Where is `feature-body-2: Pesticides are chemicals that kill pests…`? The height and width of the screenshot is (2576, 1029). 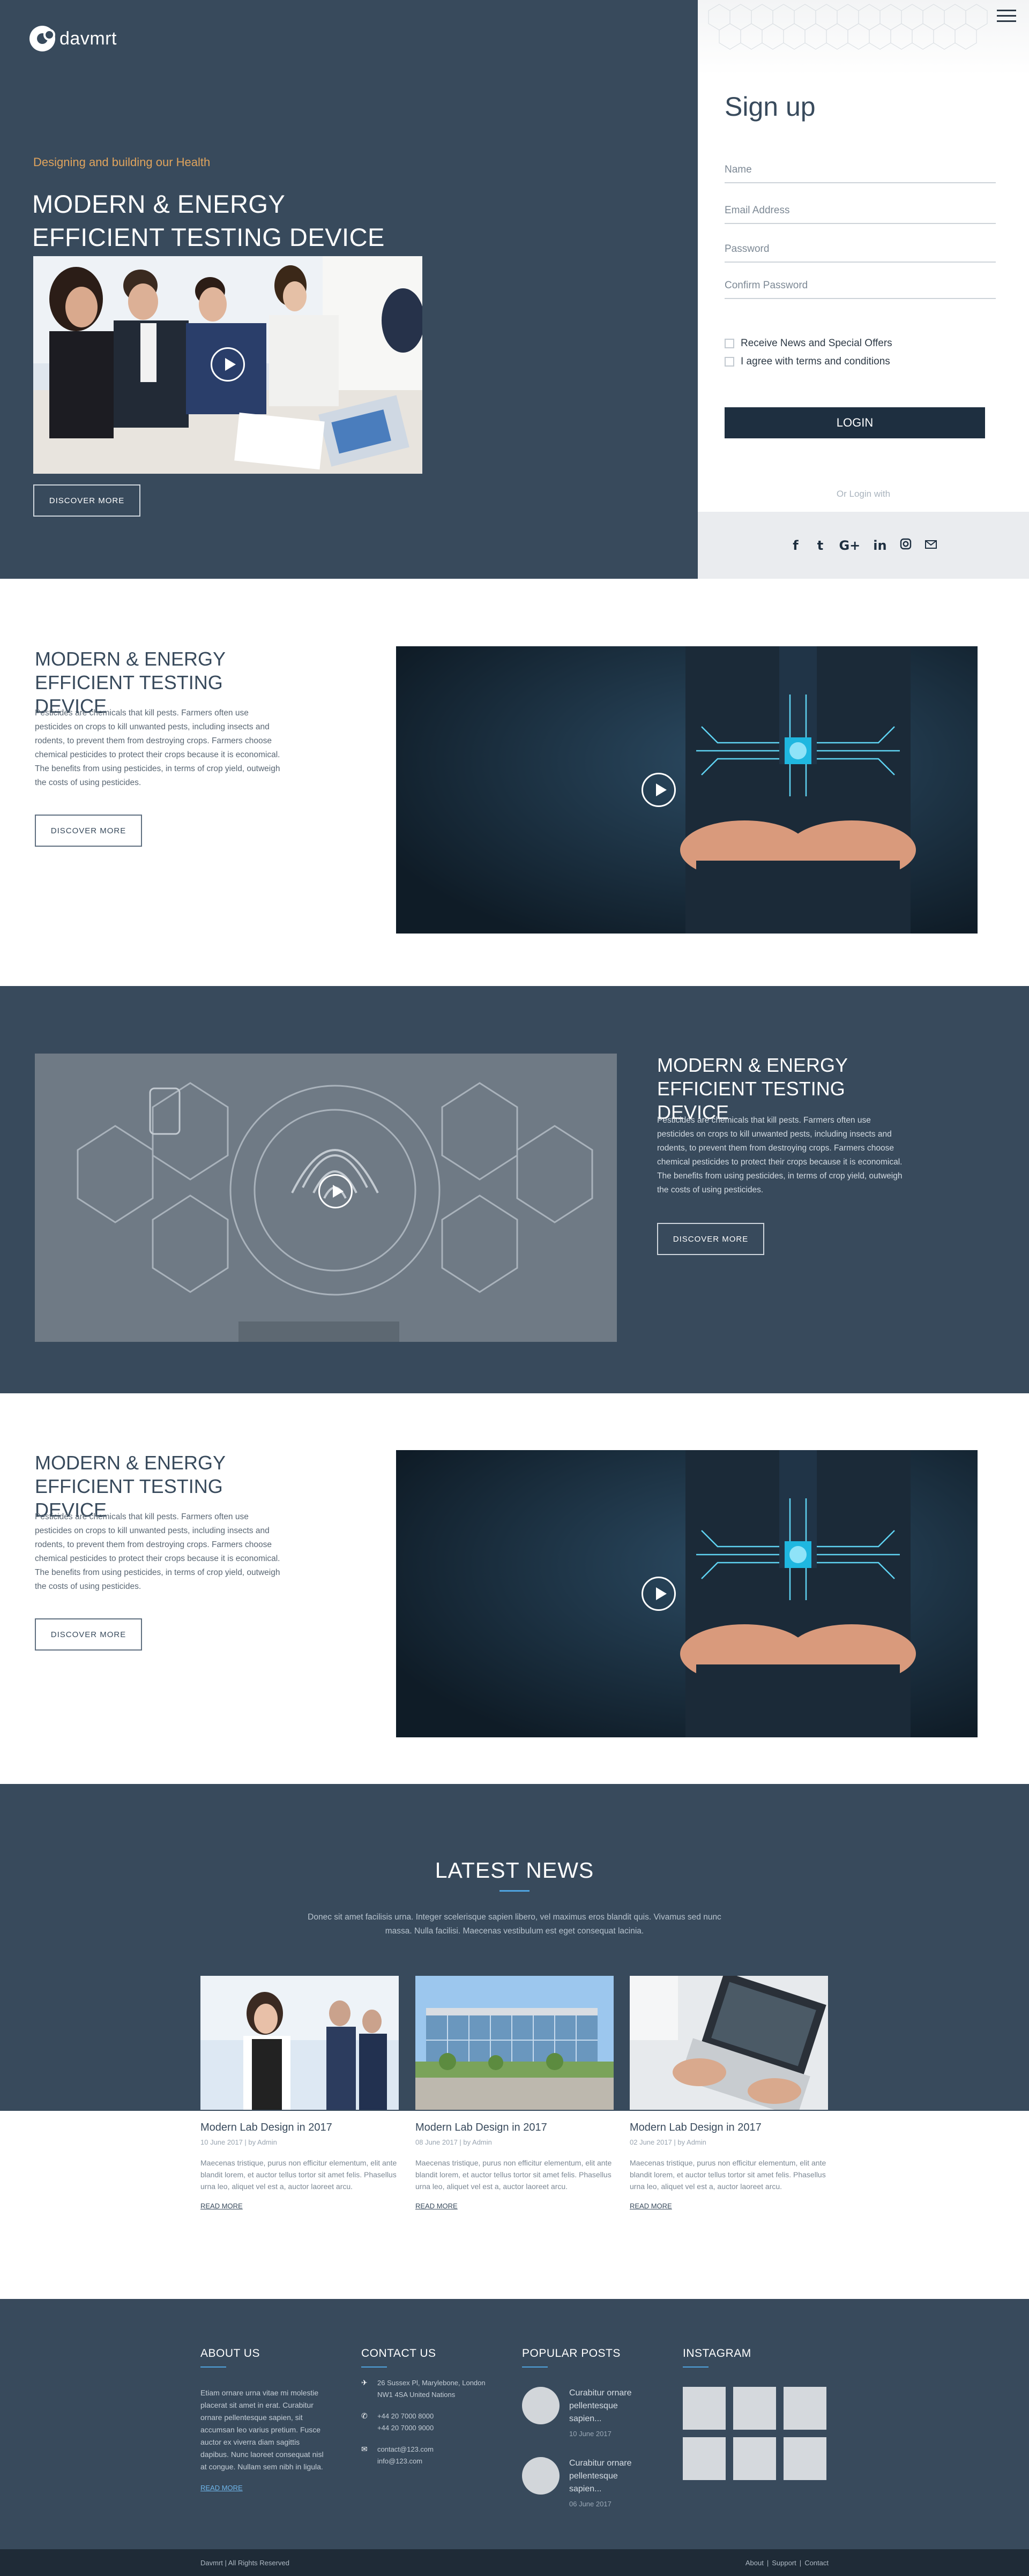
feature-body-2: Pesticides are chemicals that kill pests… is located at coordinates (780, 1155).